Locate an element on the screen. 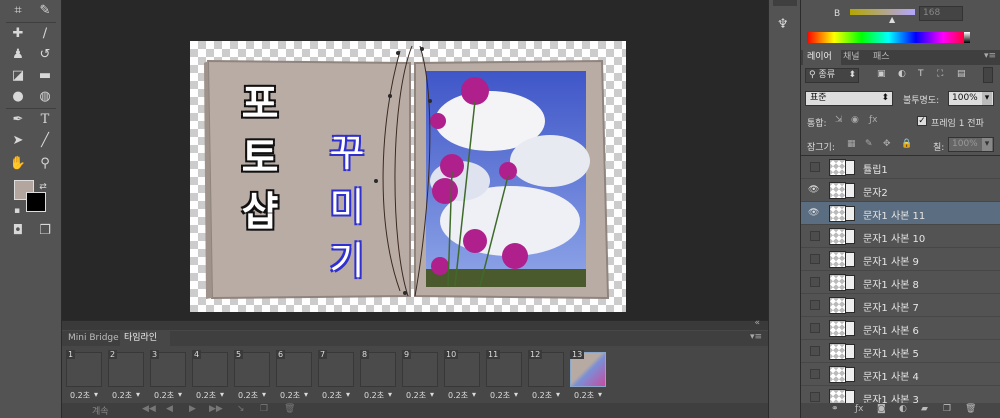 Image resolution: width=1000 pixels, height=418 pixels. layer-row: 튤립1 is located at coordinates (900, 167).